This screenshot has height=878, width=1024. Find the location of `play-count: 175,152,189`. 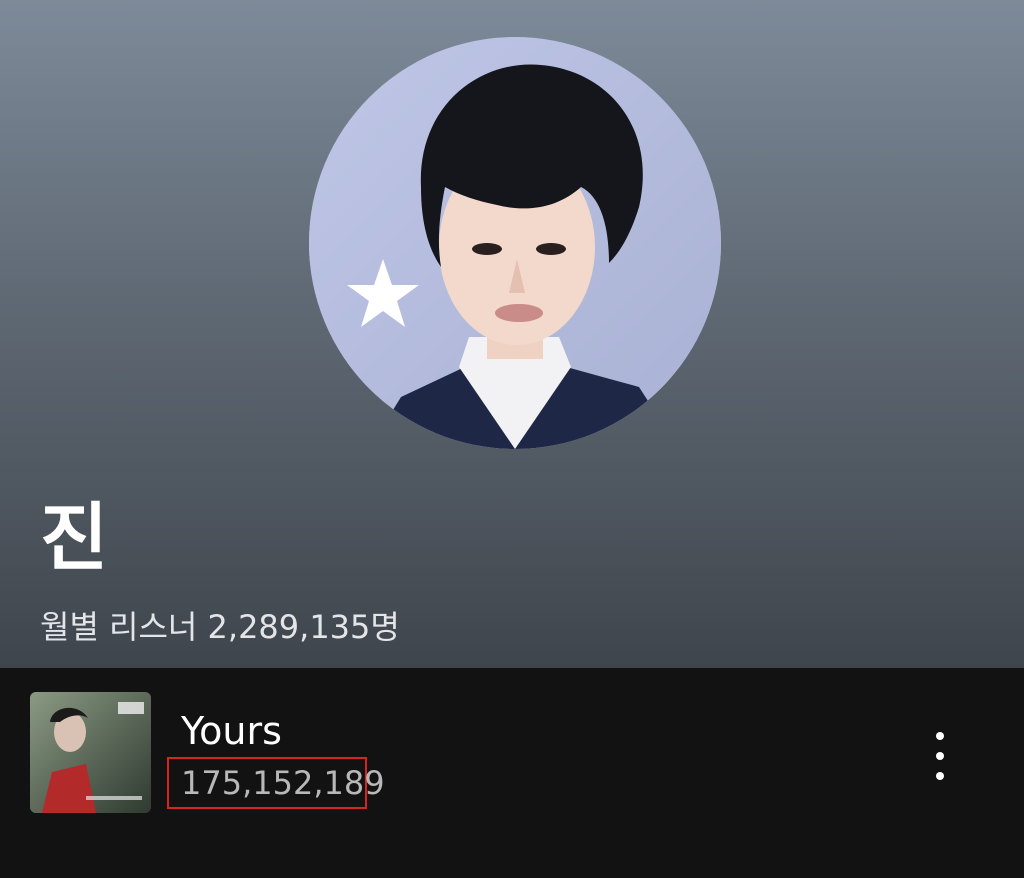

play-count: 175,152,189 is located at coordinates (283, 783).